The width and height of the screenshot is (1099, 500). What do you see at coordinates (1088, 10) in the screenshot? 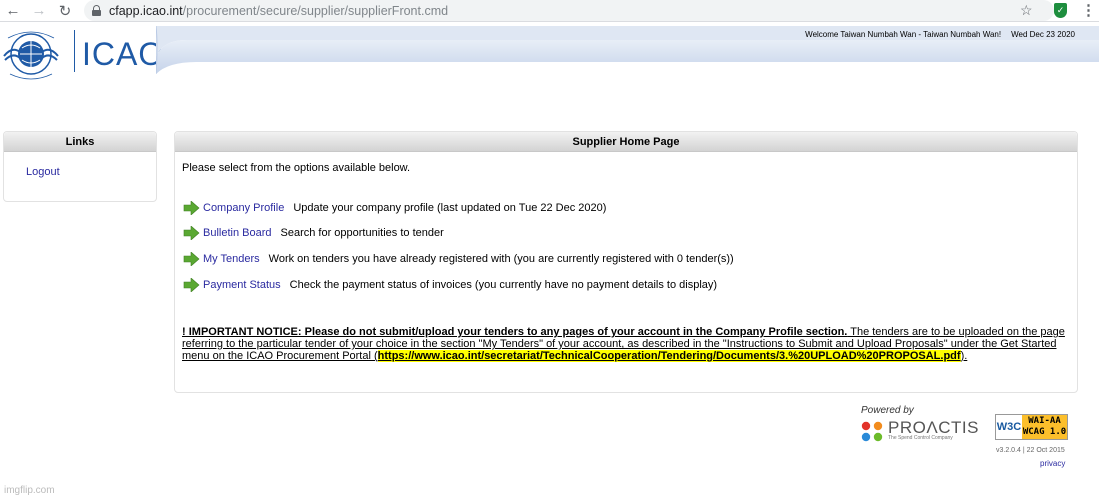
I see `browser-menu-icon: ⋮` at bounding box center [1088, 10].